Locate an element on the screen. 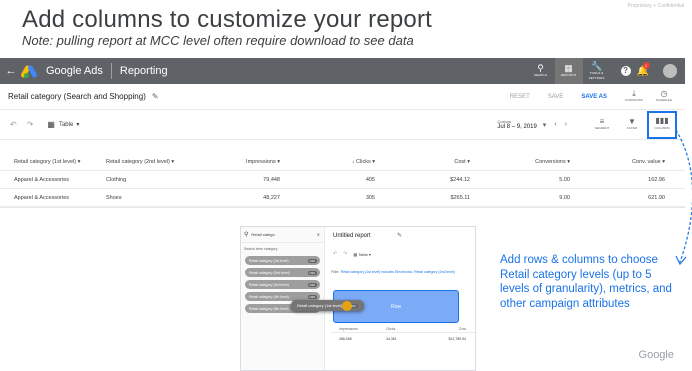  google-watermark: Google is located at coordinates (656, 355).